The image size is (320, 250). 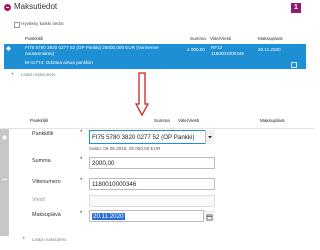 I want to click on row-select-icon, so click(x=8, y=48).